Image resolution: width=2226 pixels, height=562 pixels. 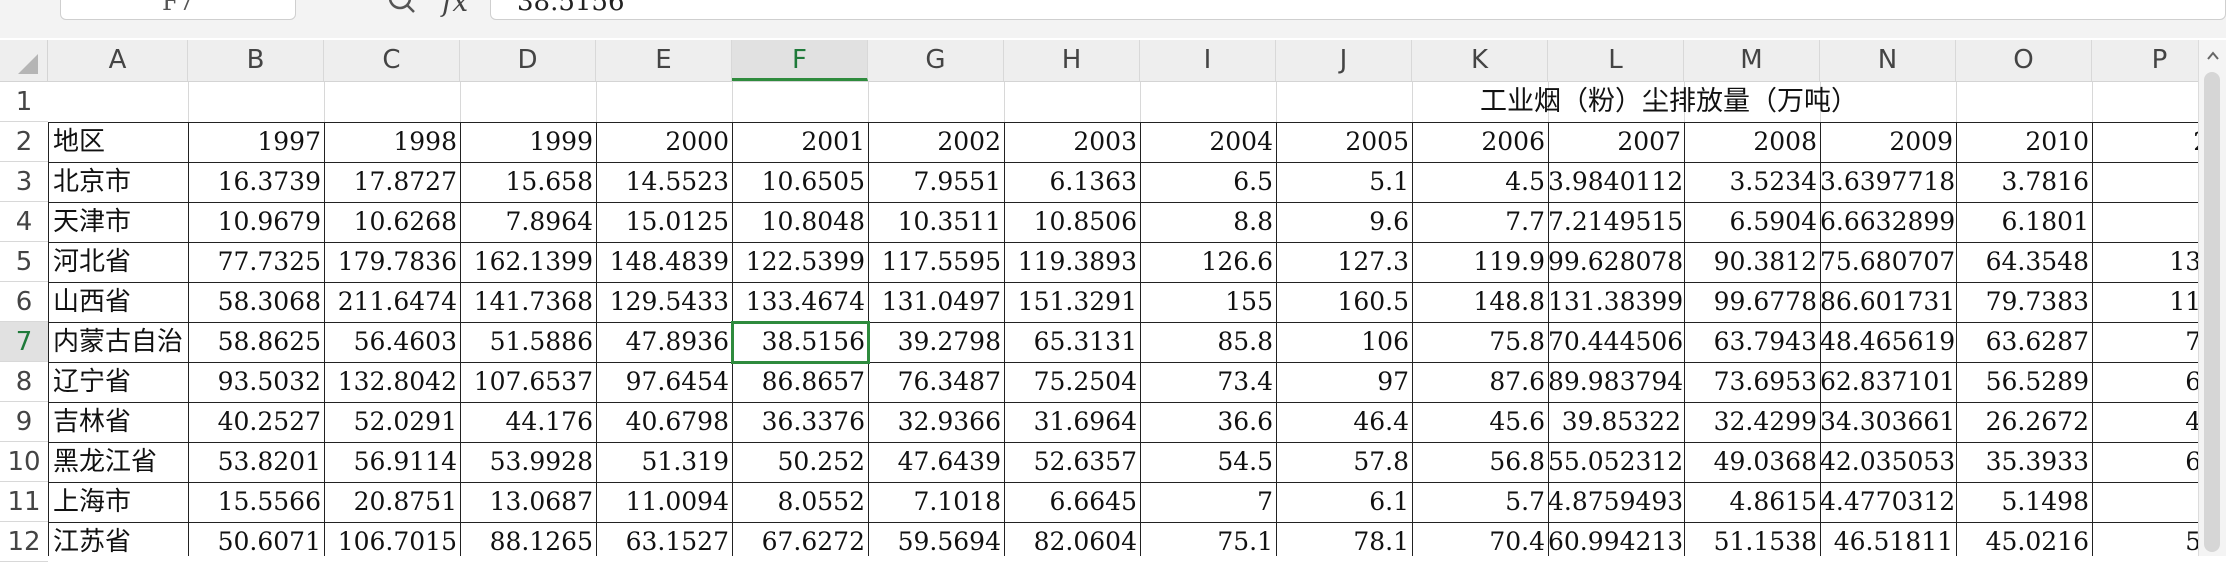 What do you see at coordinates (1072, 302) in the screenshot?
I see `cell-h6: 151.3291` at bounding box center [1072, 302].